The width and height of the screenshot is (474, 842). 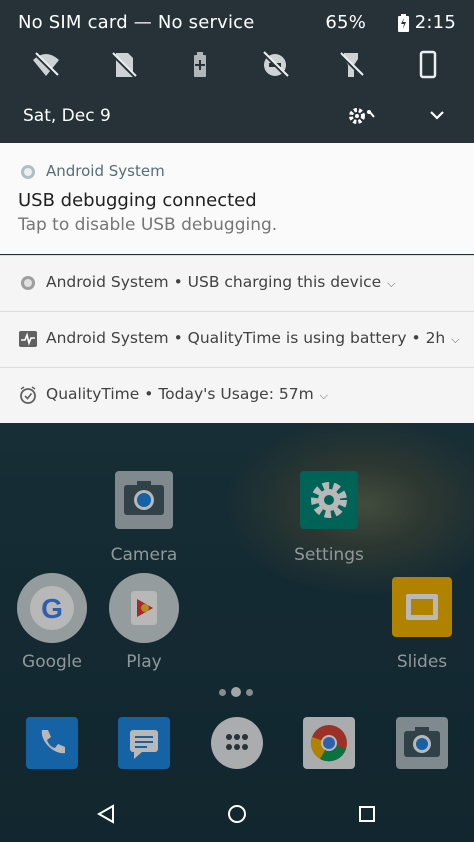 What do you see at coordinates (137, 200) in the screenshot?
I see `notification-title: USB debugging connected` at bounding box center [137, 200].